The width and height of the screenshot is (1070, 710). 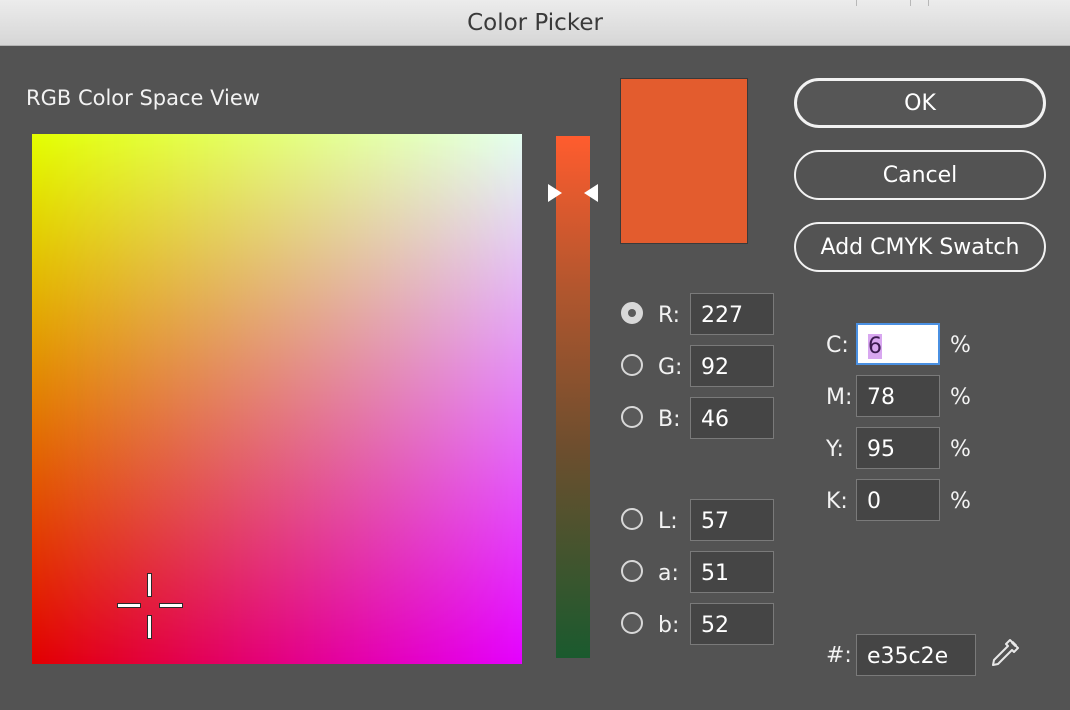 I want to click on slider-handle-right, so click(x=591, y=193).